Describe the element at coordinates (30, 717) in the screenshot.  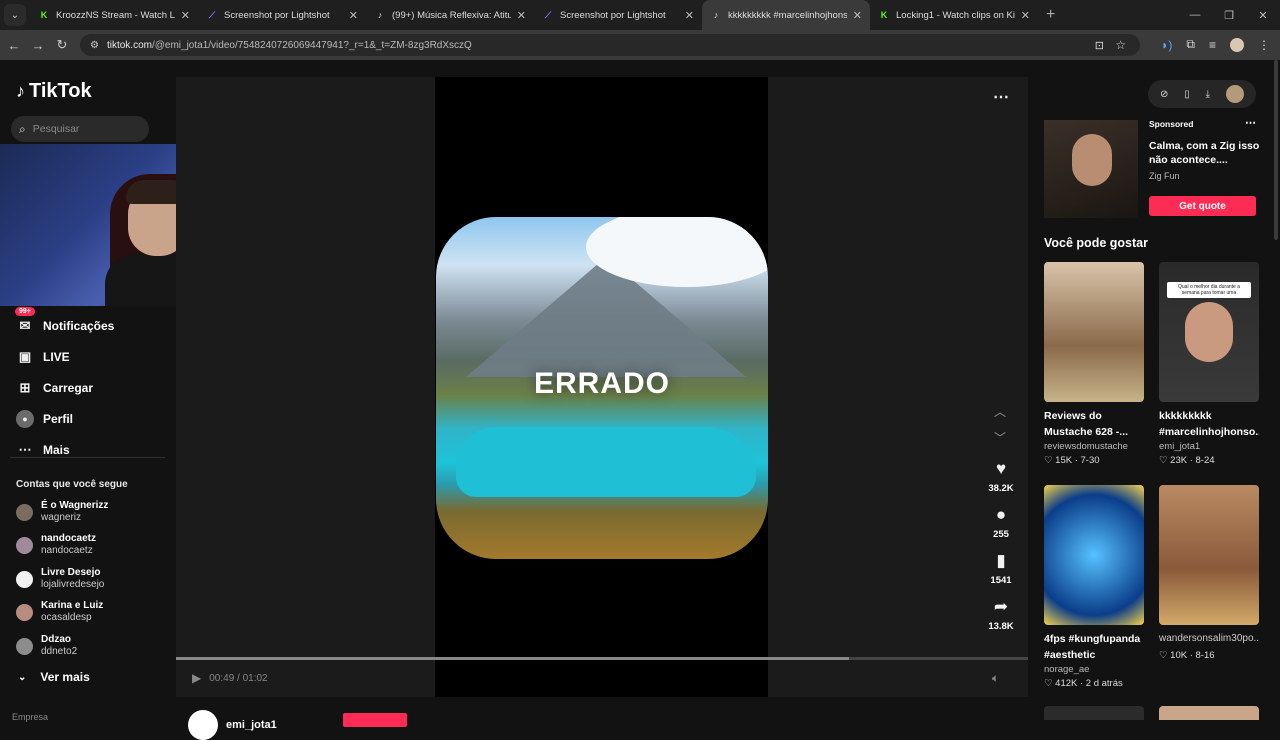
I see `footer-link: Empresa` at that location.